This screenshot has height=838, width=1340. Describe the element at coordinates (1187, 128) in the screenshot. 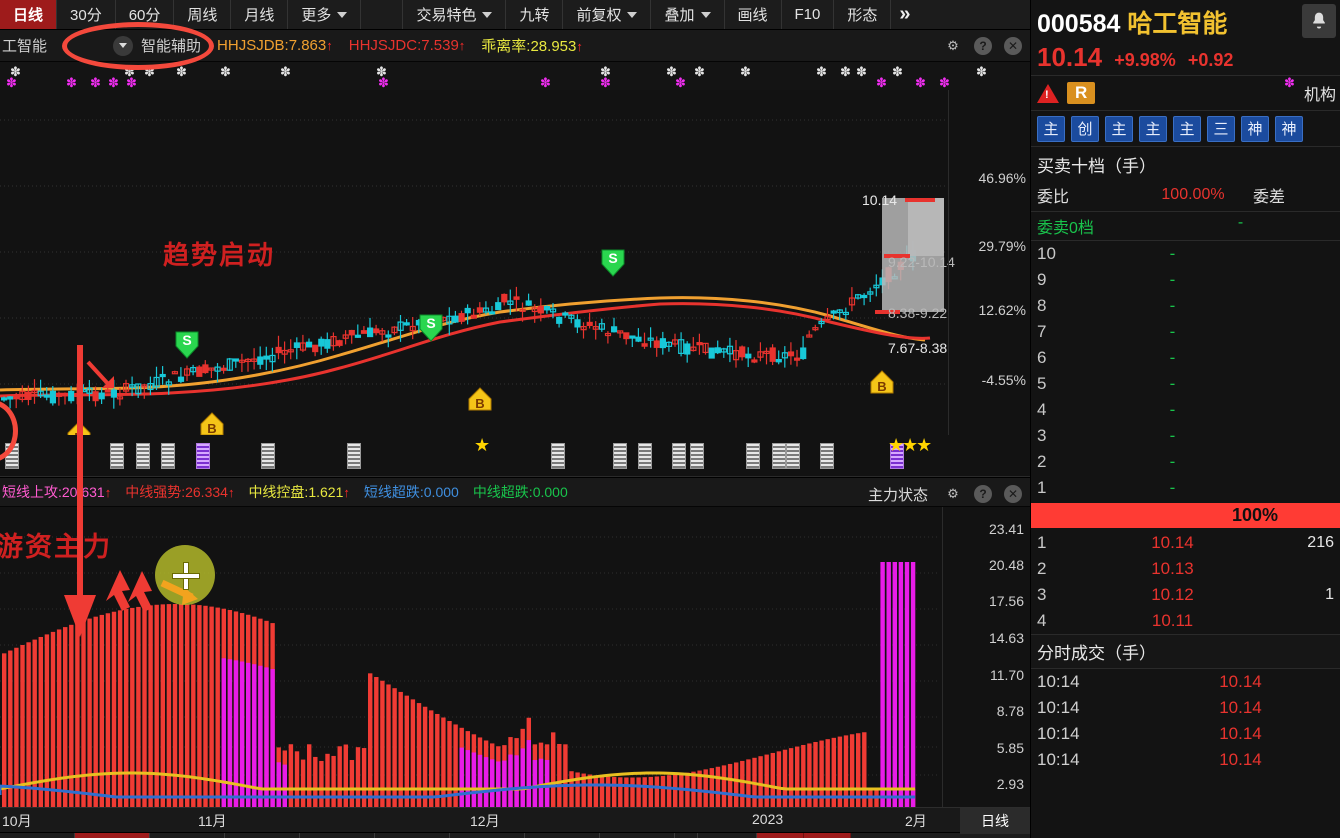

I see `badge-main-4: 主` at that location.